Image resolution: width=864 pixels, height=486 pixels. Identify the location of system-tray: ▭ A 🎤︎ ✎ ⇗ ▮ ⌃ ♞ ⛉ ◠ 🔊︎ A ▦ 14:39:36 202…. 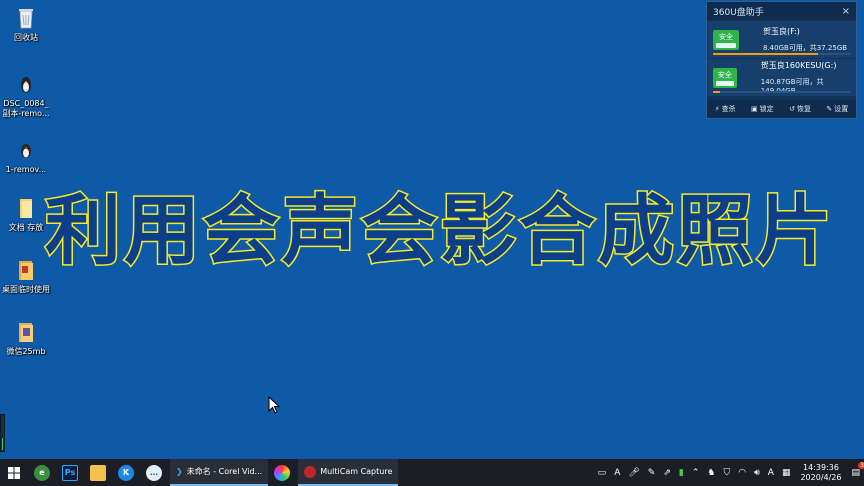
(729, 472).